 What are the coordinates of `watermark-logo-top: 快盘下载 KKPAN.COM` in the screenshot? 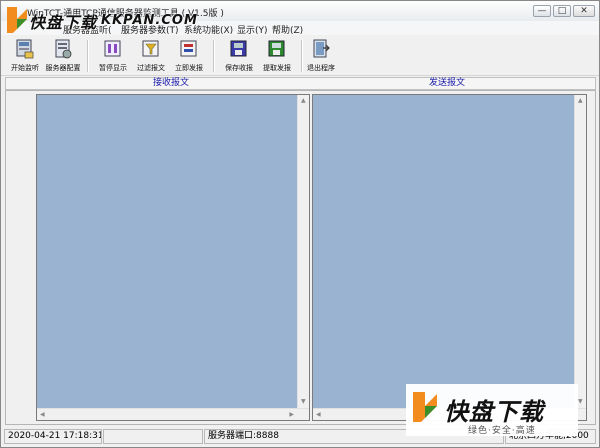 It's located at (106, 20).